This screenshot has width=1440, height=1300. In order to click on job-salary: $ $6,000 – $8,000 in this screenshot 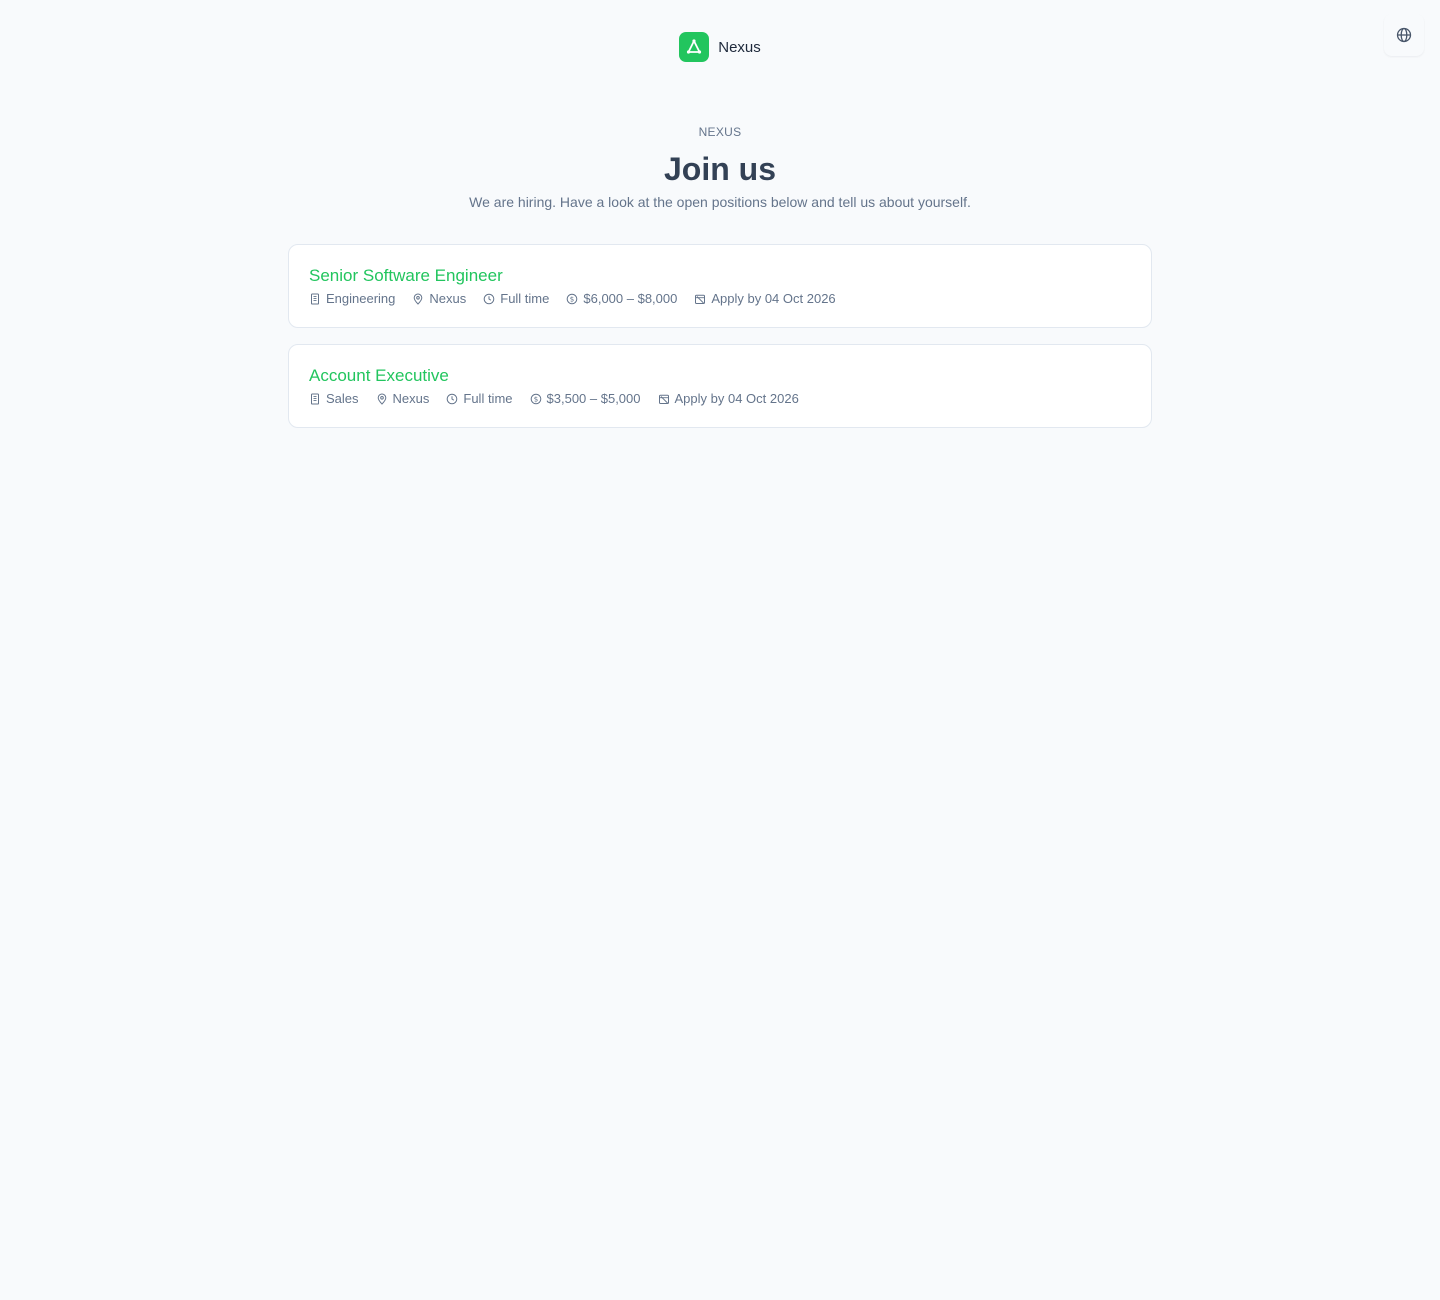, I will do `click(621, 299)`.